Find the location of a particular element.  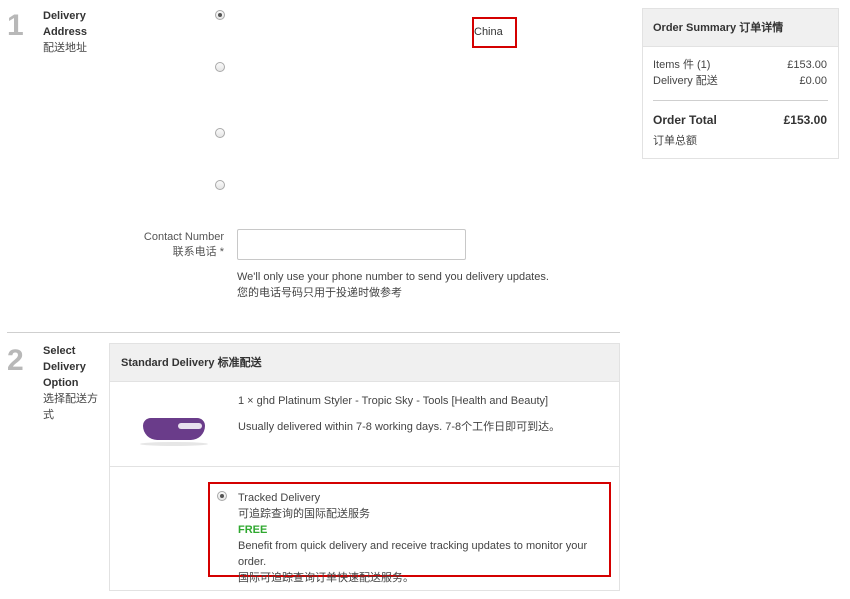

product-image is located at coordinates (174, 427).